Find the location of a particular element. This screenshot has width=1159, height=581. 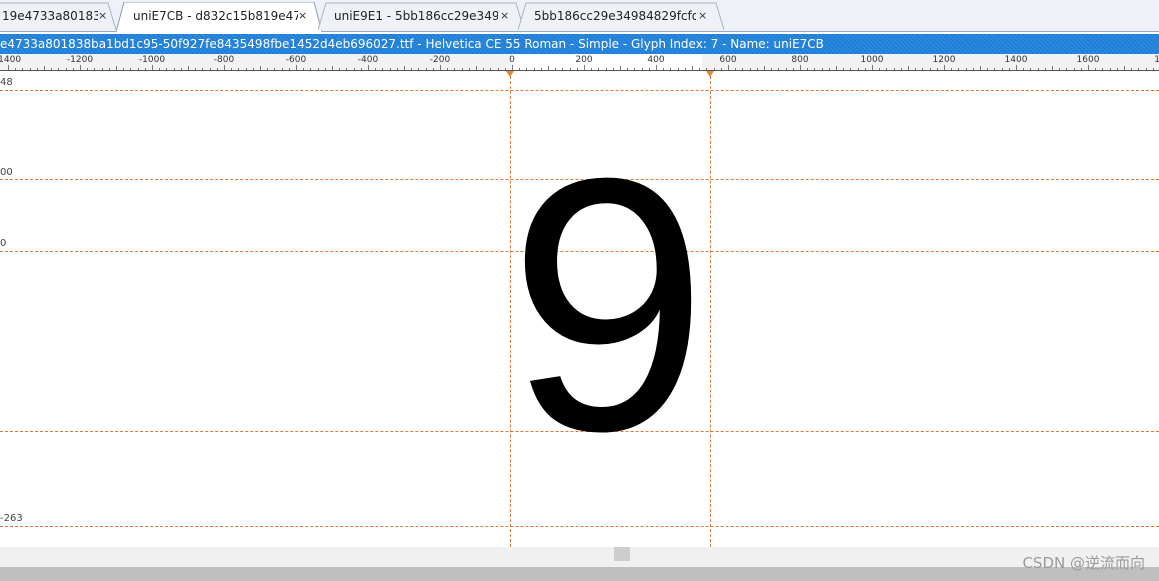

tab-uniE9E1: uniE9E1 - 5bb186cc29e349 × is located at coordinates (421, 16).